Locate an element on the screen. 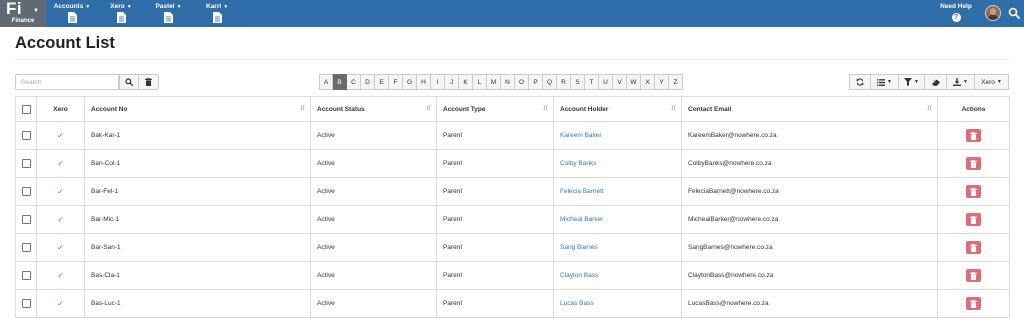  alphabet-letter-u: U is located at coordinates (606, 82).